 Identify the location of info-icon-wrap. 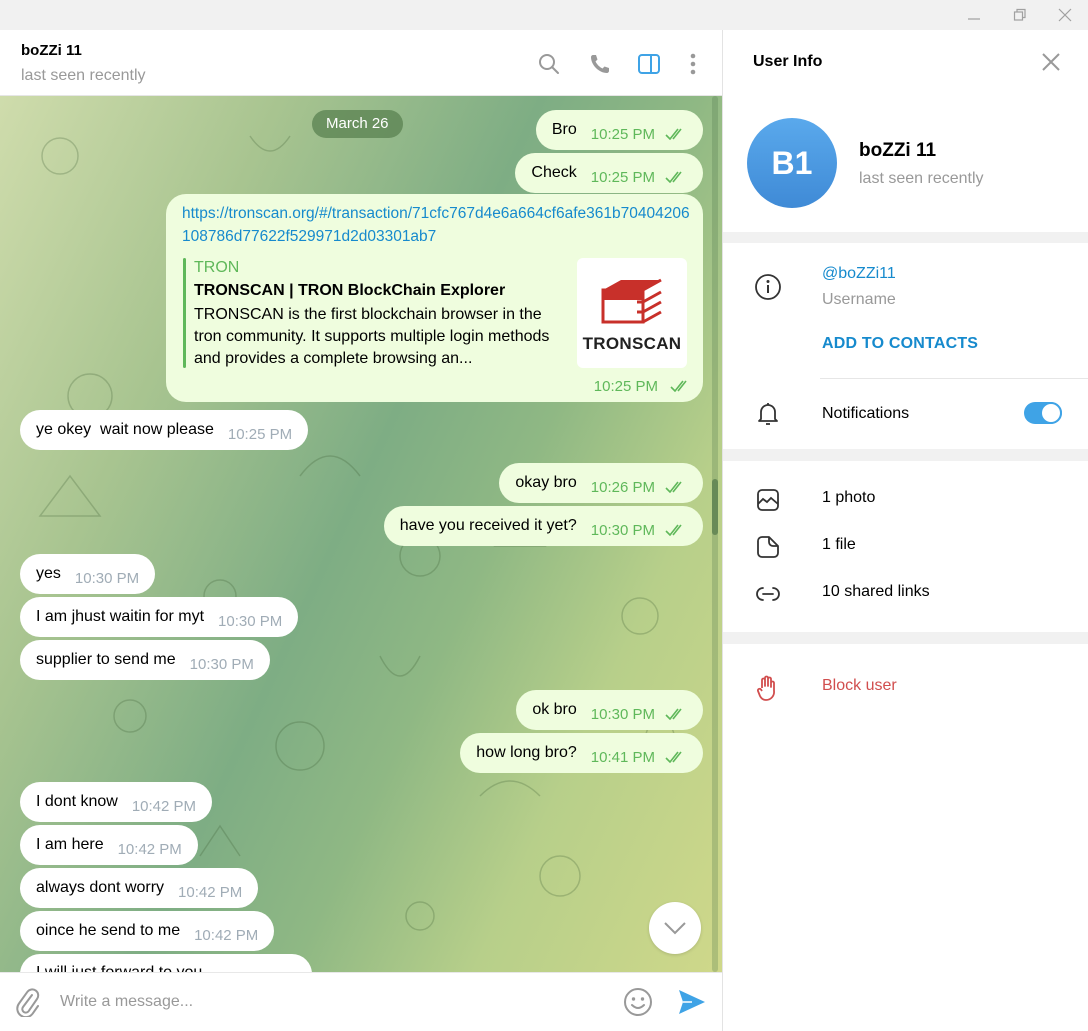
(768, 287).